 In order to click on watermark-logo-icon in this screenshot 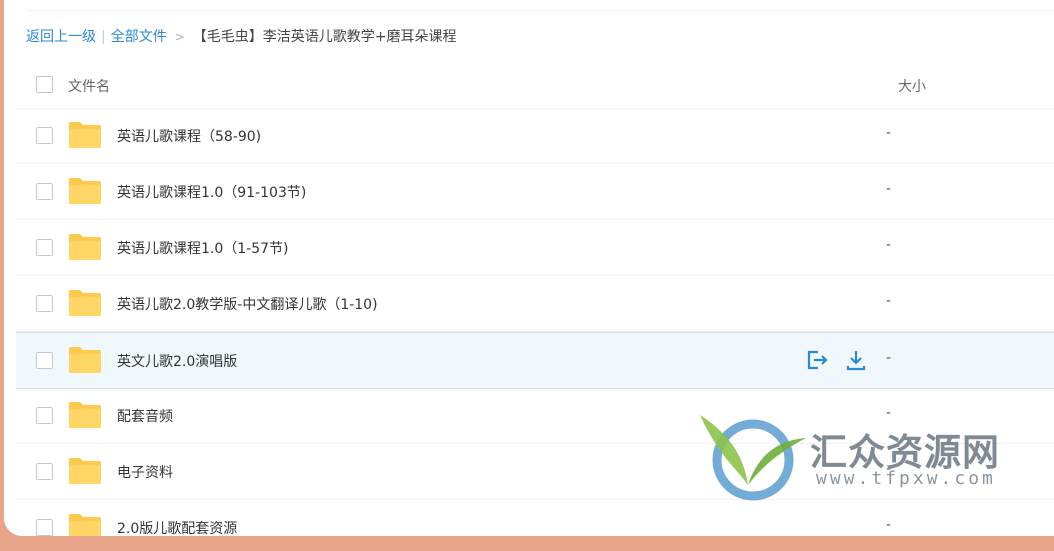, I will do `click(753, 458)`.